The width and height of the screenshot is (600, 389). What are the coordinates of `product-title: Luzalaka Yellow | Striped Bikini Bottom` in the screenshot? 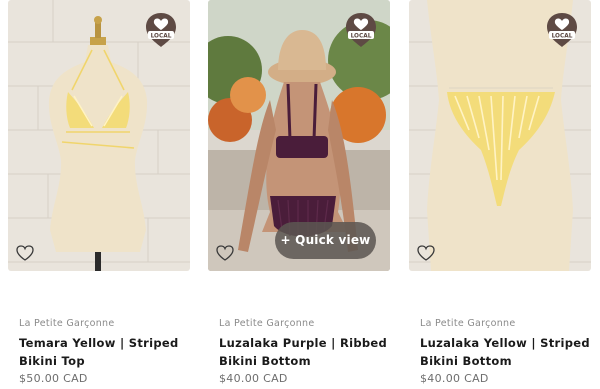 It's located at (507, 352).